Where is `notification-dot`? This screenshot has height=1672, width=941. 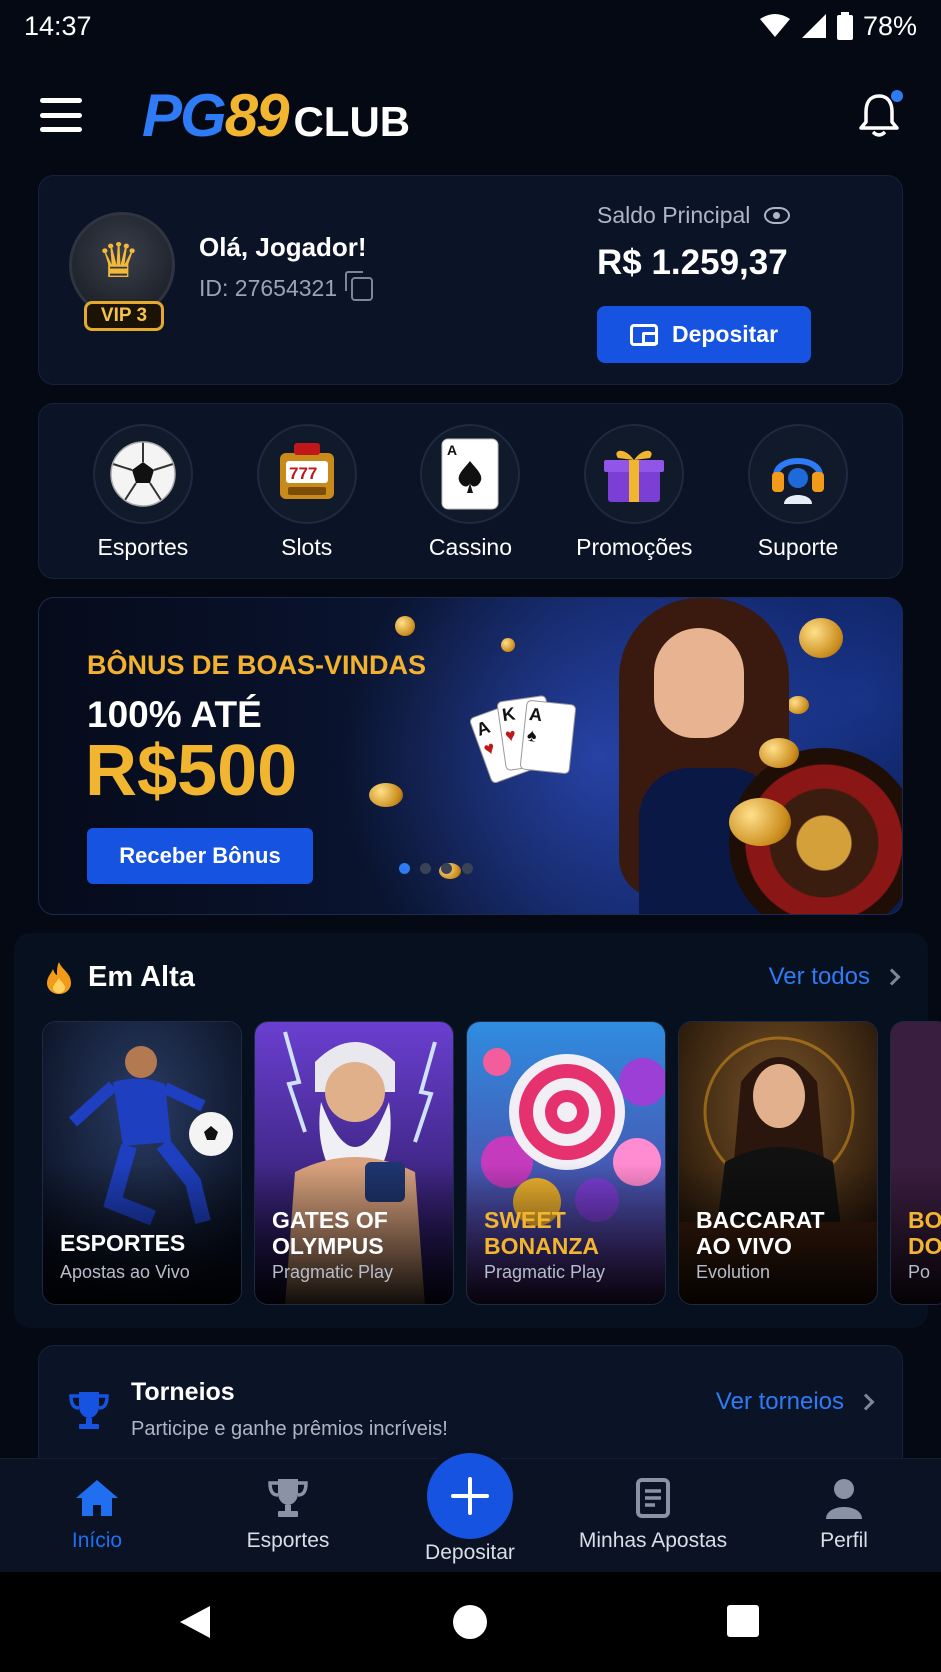
notification-dot is located at coordinates (897, 96).